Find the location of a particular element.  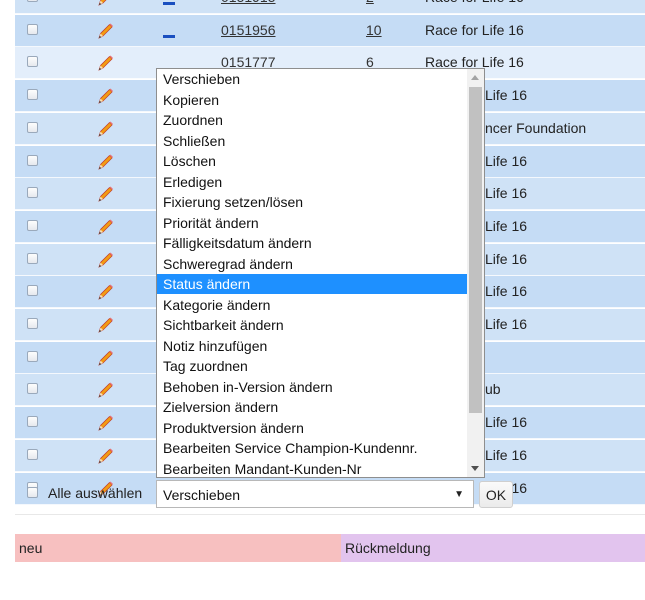

legend-label-neu: neu is located at coordinates (31, 548).